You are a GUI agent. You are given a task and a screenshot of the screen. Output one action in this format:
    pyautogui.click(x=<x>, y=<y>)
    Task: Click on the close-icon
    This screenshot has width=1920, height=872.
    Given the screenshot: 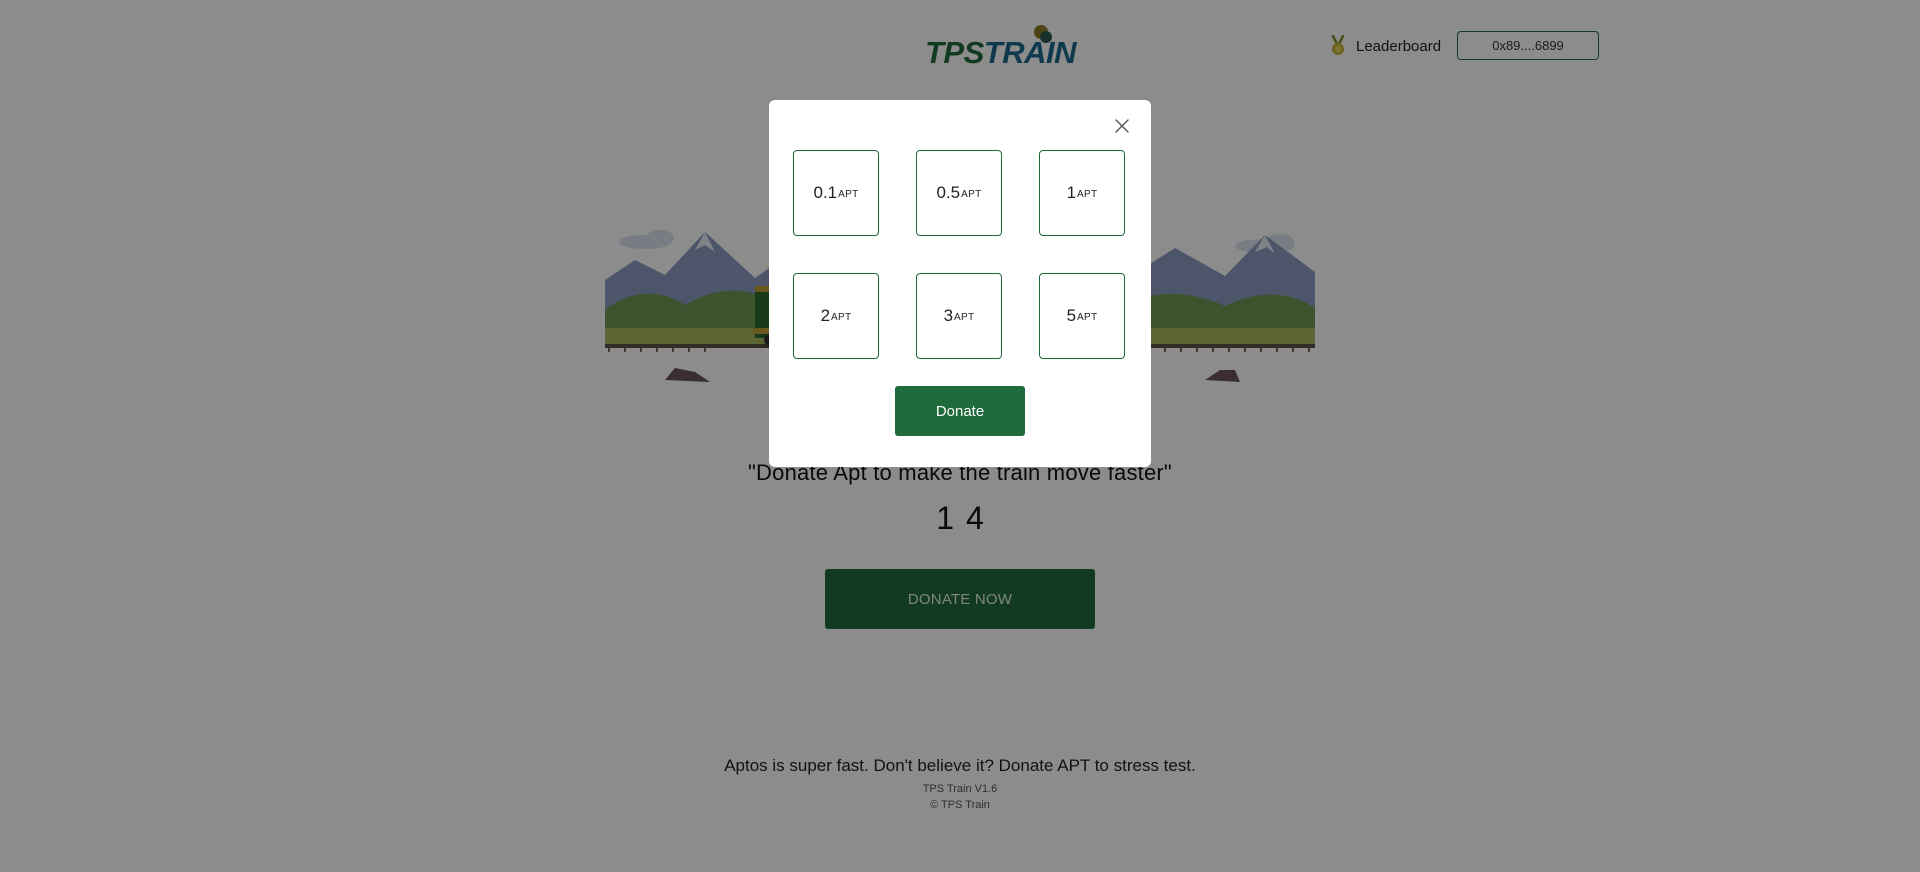 What is the action you would take?
    pyautogui.click(x=1122, y=126)
    